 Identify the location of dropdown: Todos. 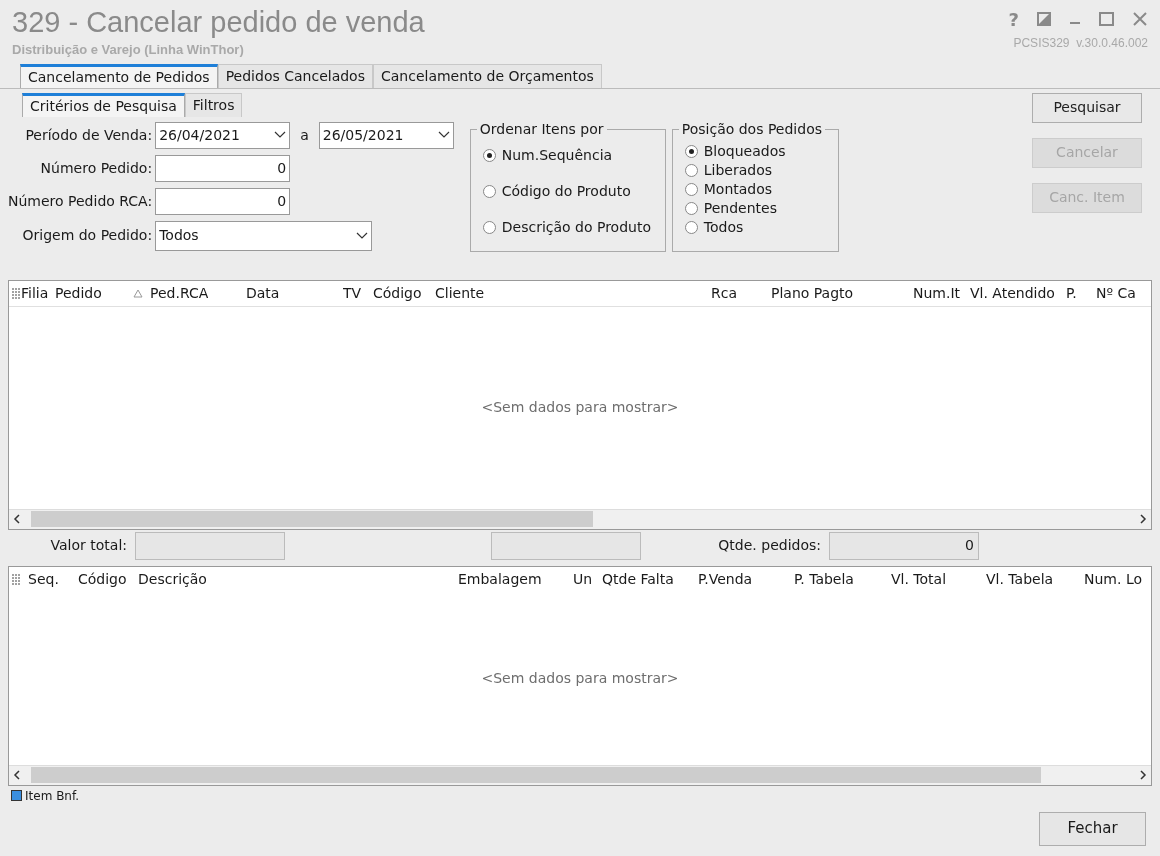
(264, 235).